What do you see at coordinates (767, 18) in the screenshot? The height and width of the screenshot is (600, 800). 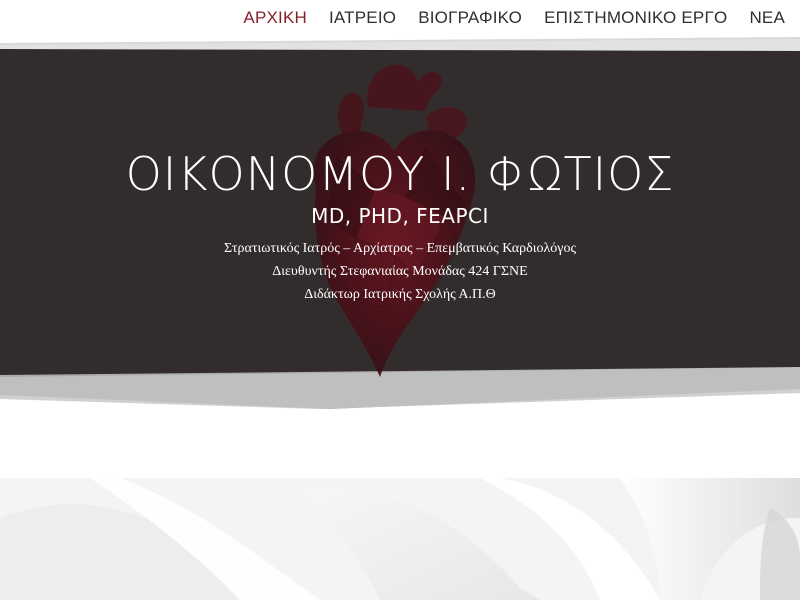 I see `nav-item-news: ΝΕΑ` at bounding box center [767, 18].